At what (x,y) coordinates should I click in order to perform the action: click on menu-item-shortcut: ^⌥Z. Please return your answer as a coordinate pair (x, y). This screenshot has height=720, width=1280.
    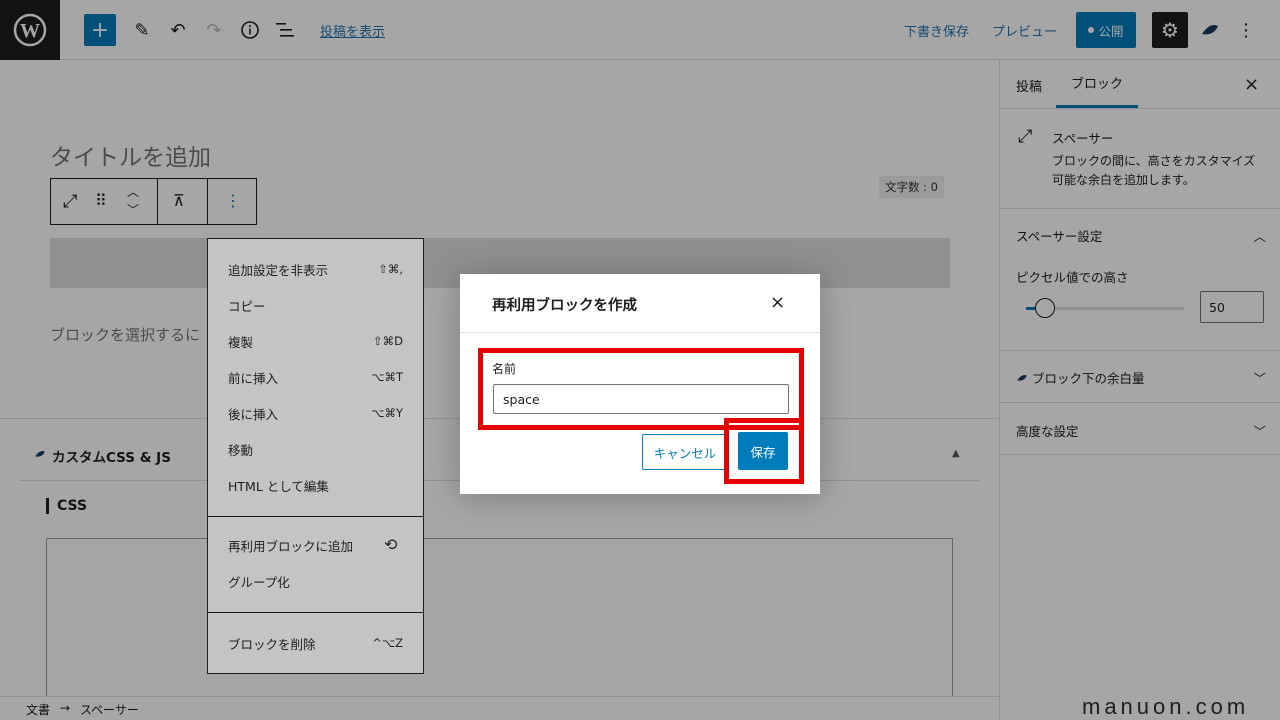
    Looking at the image, I should click on (387, 643).